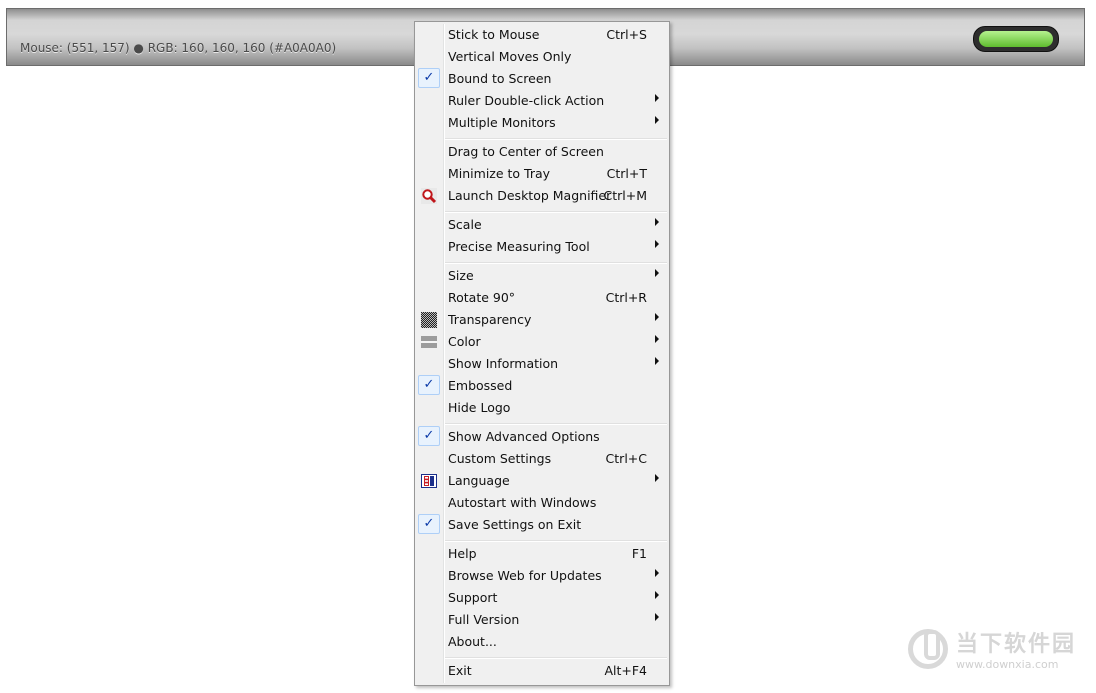  Describe the element at coordinates (542, 620) in the screenshot. I see `menu-item-full-version: Full Version` at that location.